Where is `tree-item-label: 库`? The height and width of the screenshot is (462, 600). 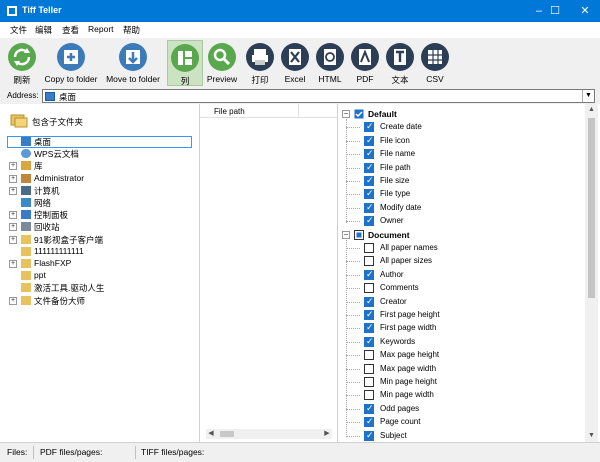 tree-item-label: 库 is located at coordinates (38, 166).